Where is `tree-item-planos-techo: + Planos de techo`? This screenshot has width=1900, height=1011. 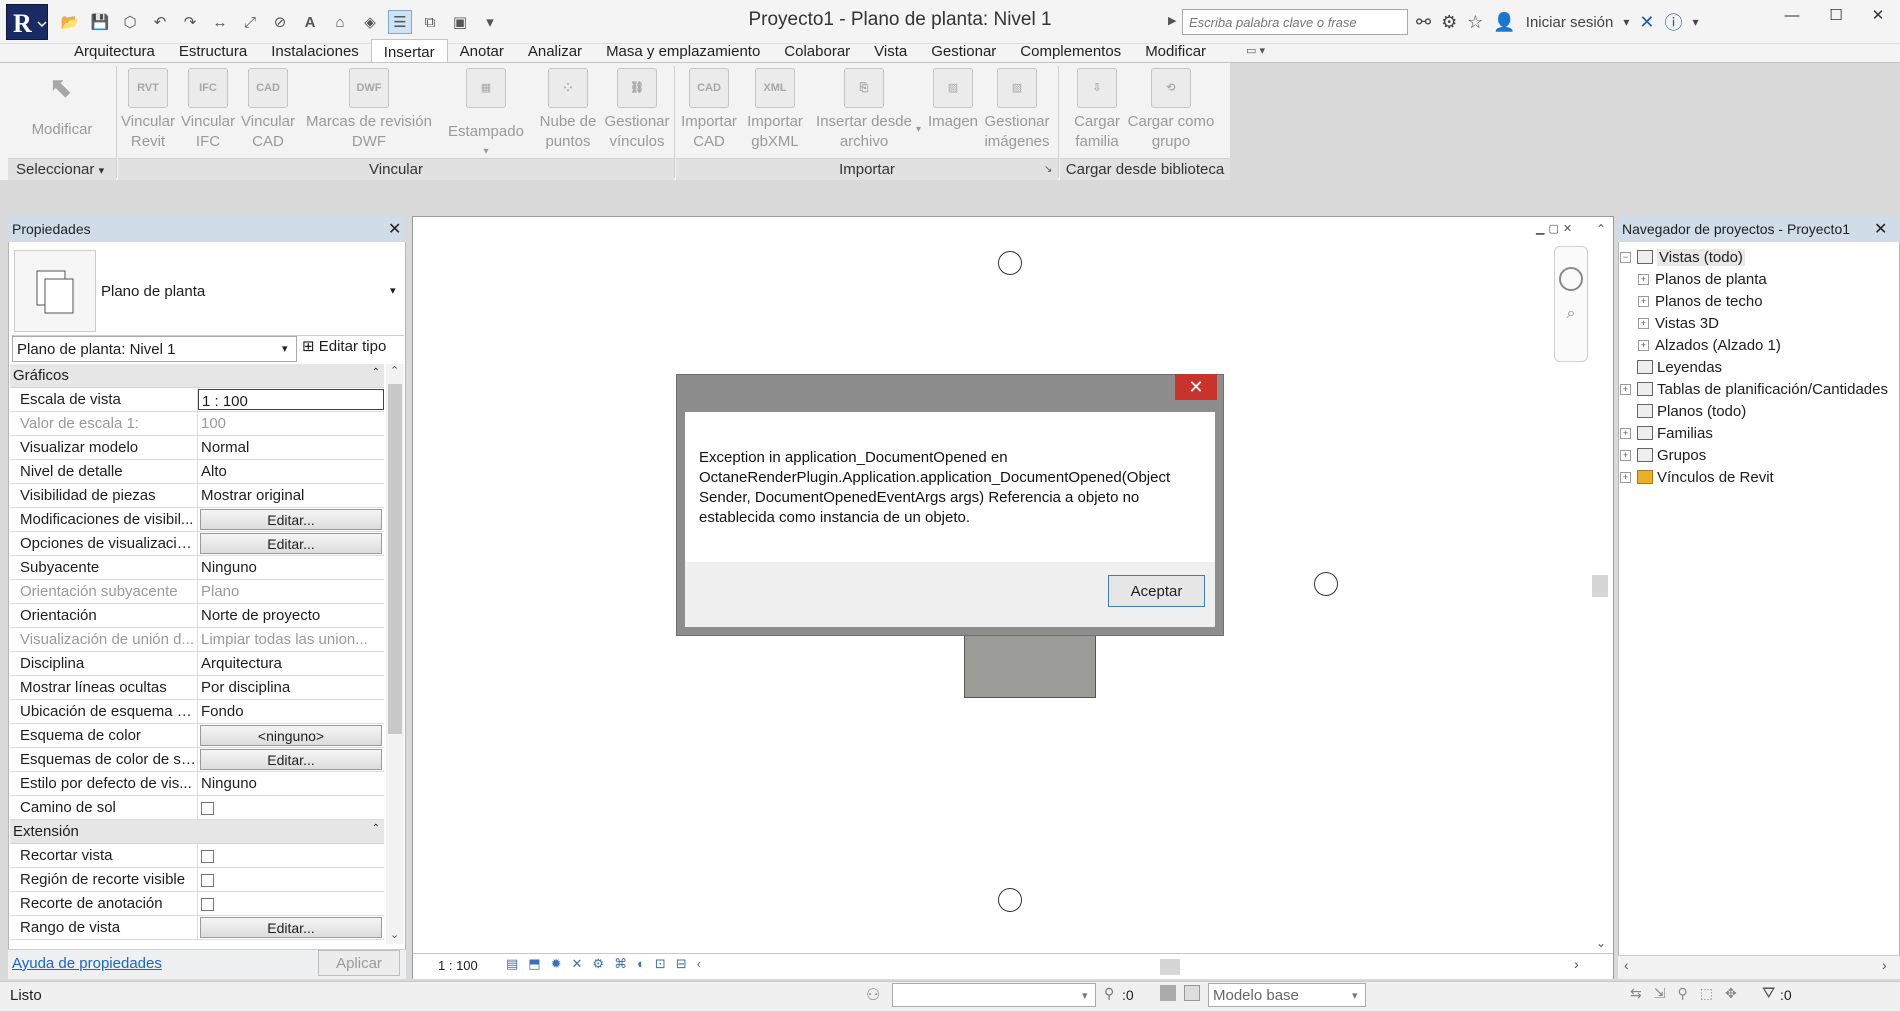
tree-item-planos-techo: + Planos de techo is located at coordinates (1759, 301).